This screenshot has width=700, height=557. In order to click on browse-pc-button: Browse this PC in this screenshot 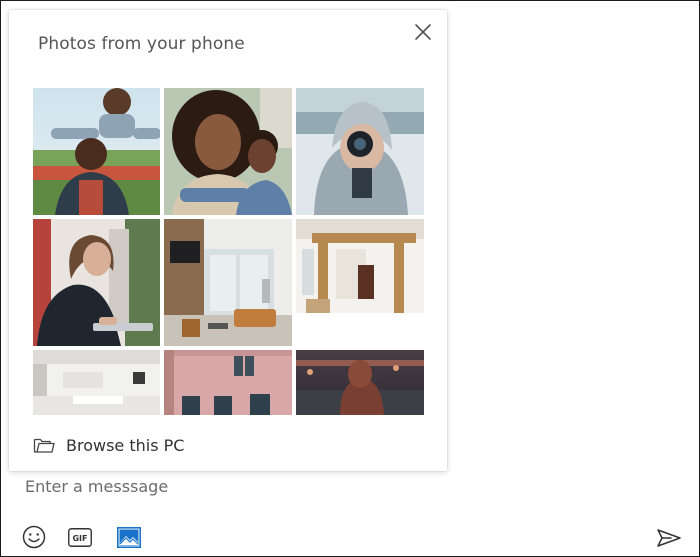, I will do `click(108, 445)`.